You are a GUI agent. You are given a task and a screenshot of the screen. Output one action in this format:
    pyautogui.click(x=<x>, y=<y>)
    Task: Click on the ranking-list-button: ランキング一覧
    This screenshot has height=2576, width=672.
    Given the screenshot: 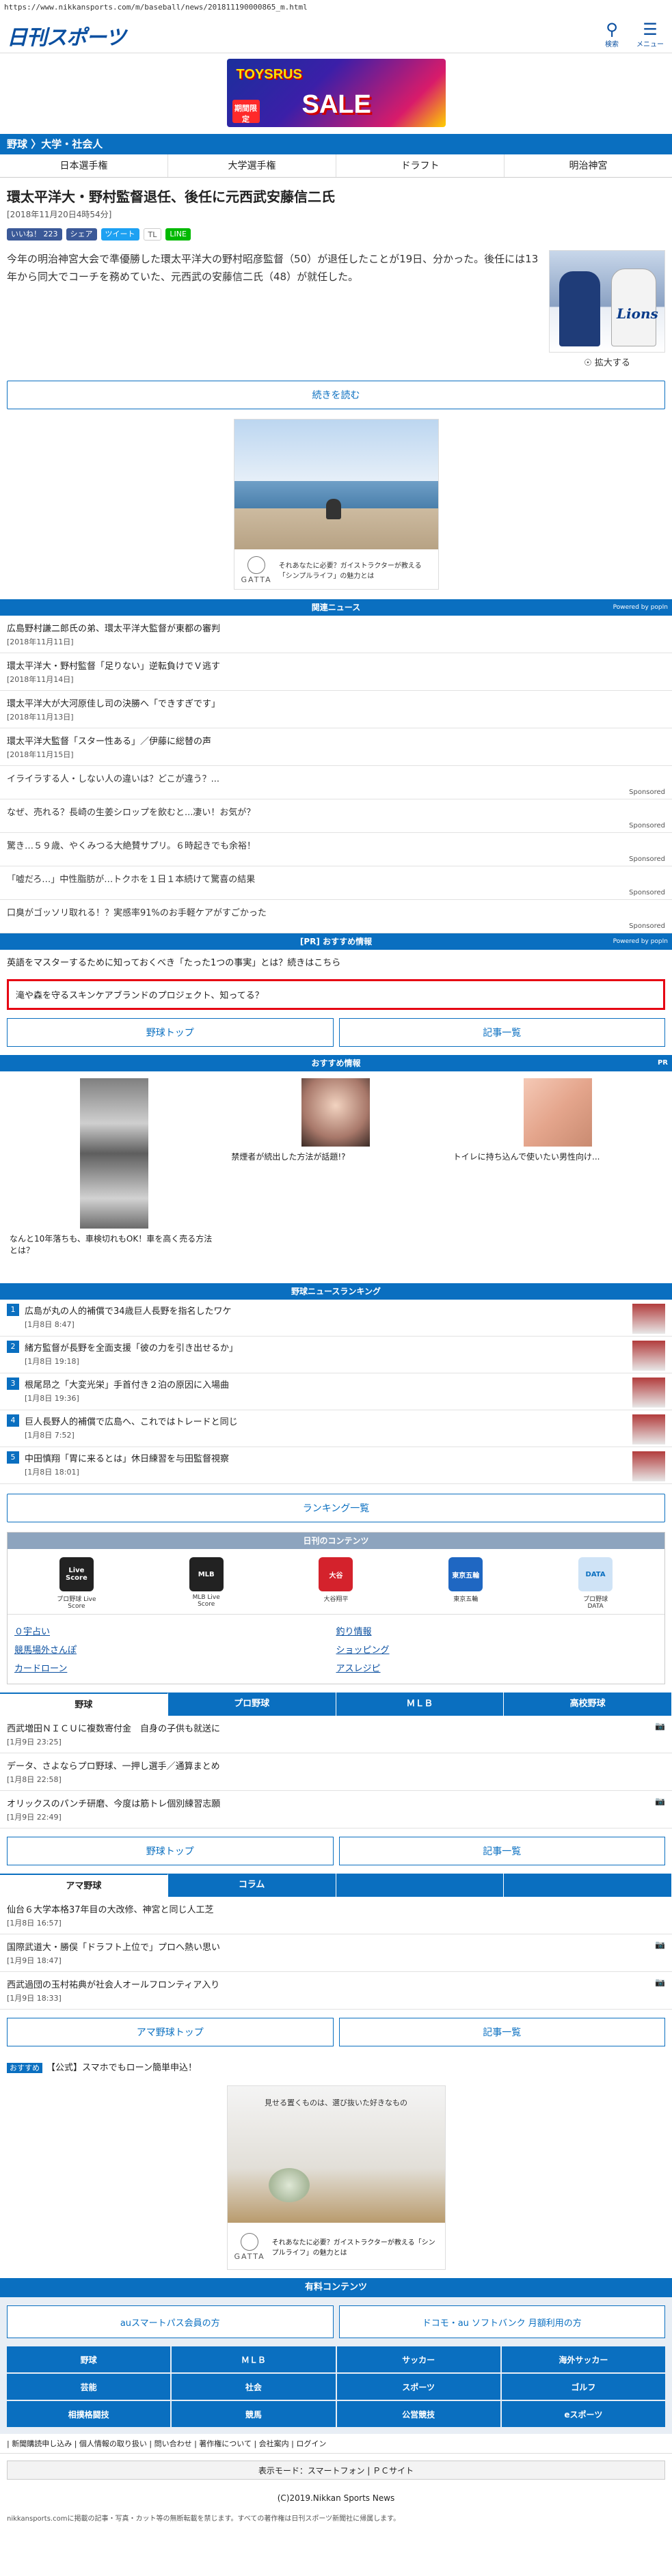 What is the action you would take?
    pyautogui.click(x=336, y=1508)
    